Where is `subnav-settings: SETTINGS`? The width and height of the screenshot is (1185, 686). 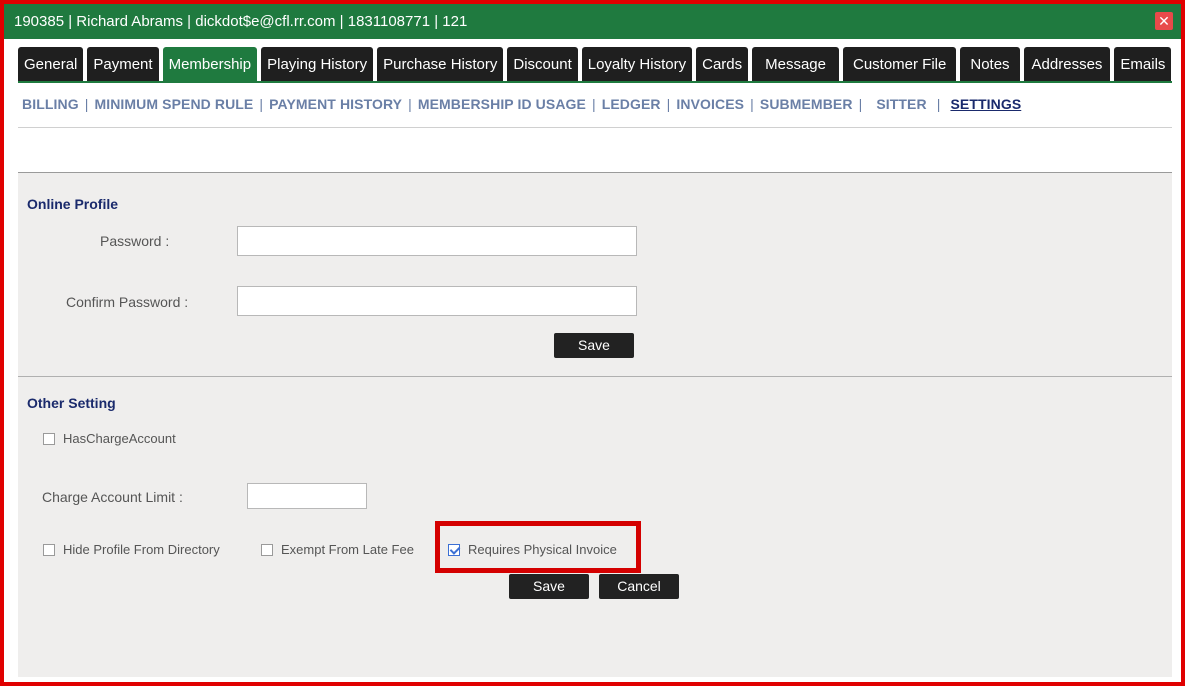
subnav-settings: SETTINGS is located at coordinates (985, 104).